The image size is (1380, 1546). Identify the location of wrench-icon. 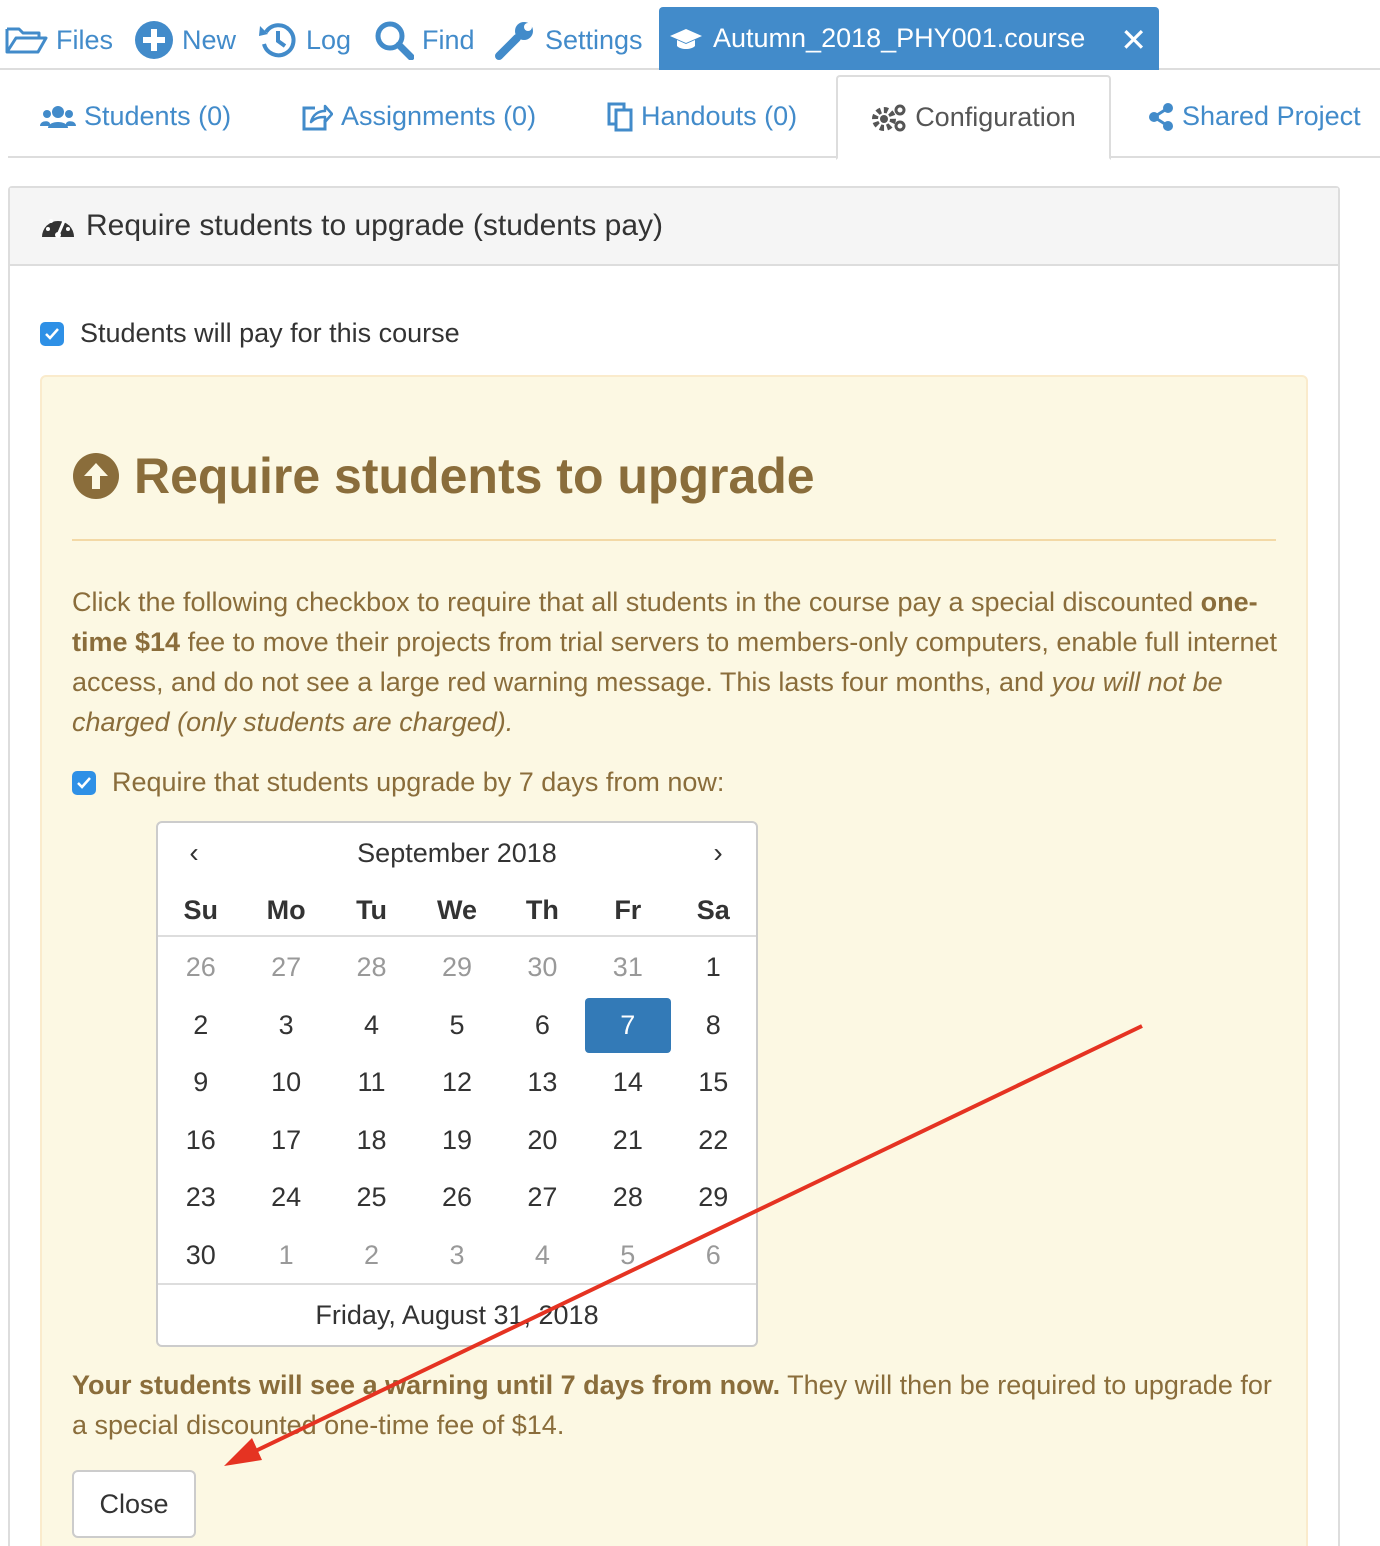
(516, 40).